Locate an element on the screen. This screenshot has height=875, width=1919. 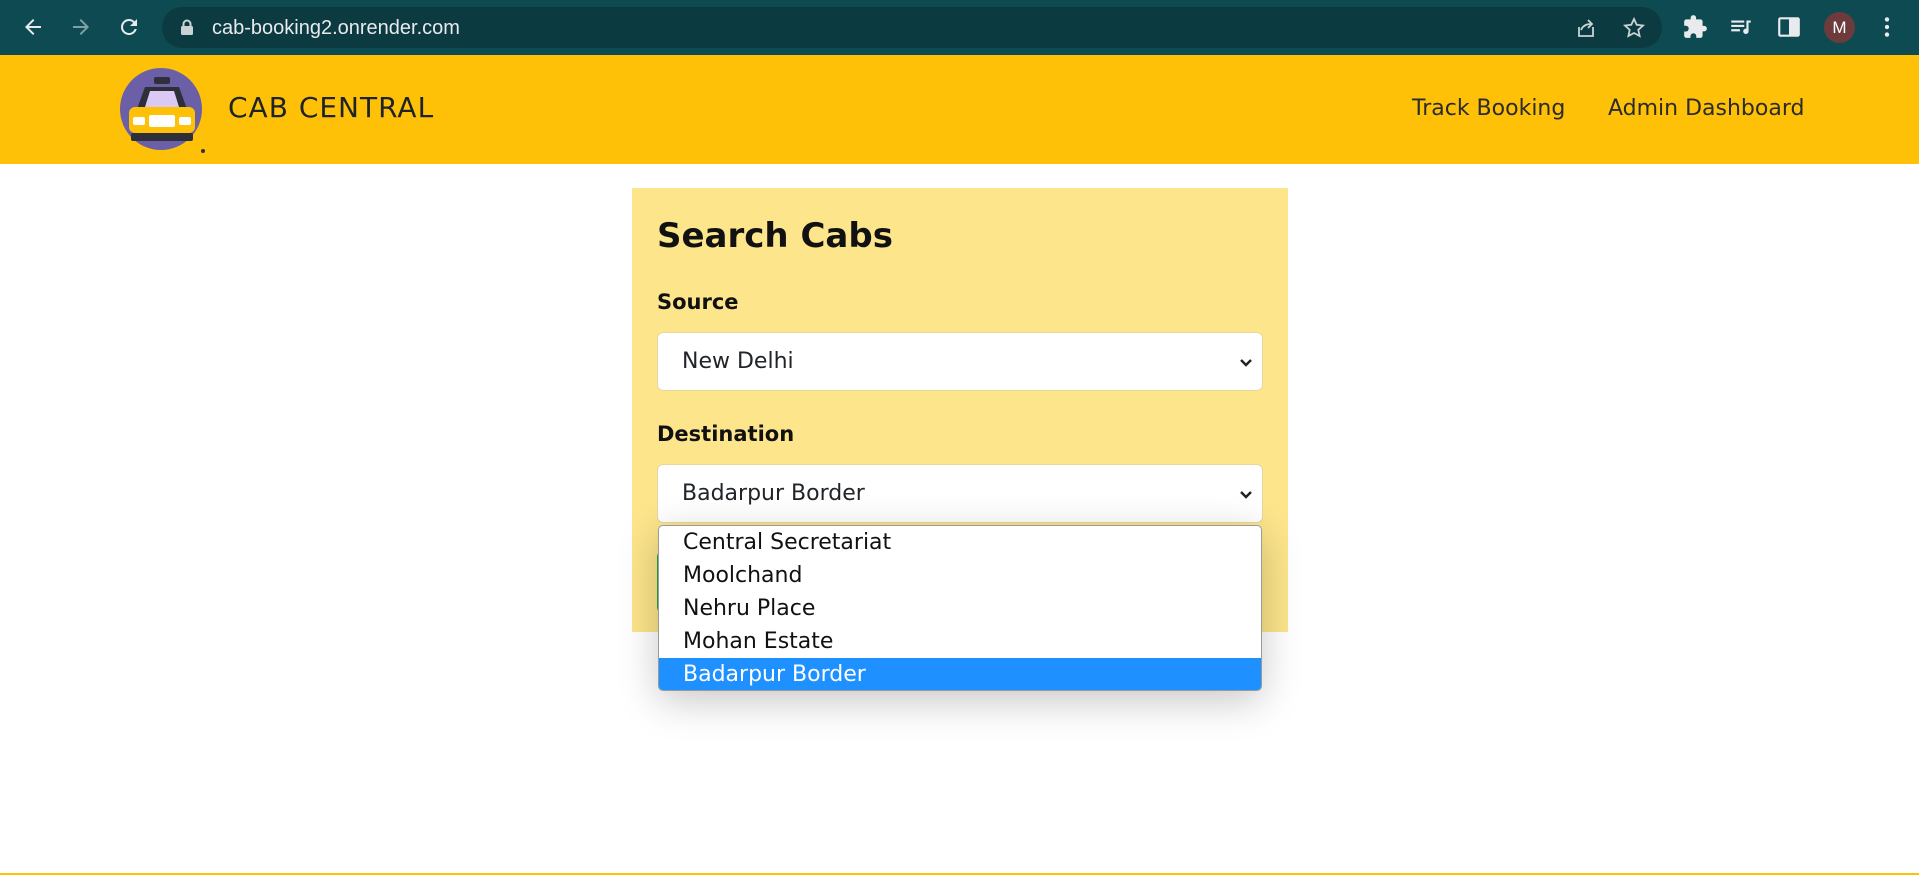
dropdown-option: Mohan Estate is located at coordinates (960, 641).